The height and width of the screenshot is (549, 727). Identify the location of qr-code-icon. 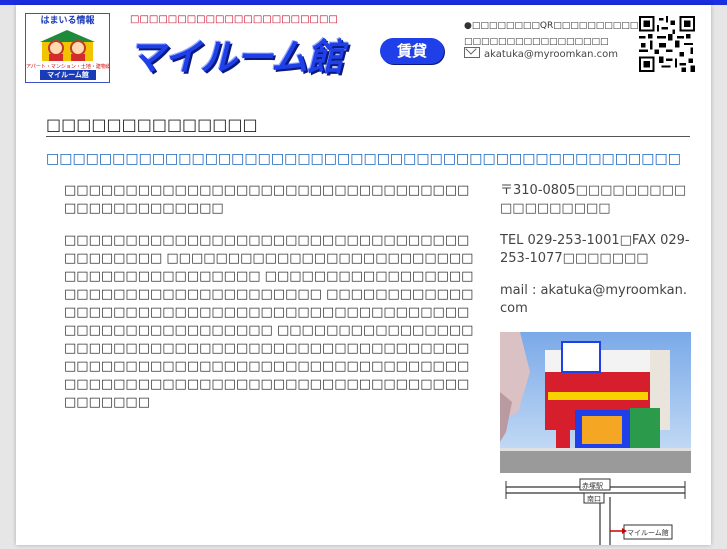
(667, 44).